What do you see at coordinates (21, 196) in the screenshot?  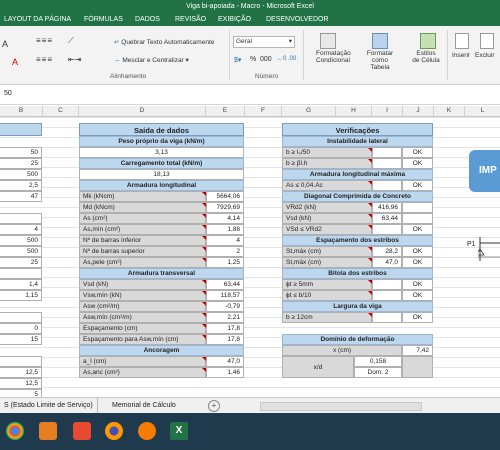 I see `left-input-cell: 47` at bounding box center [21, 196].